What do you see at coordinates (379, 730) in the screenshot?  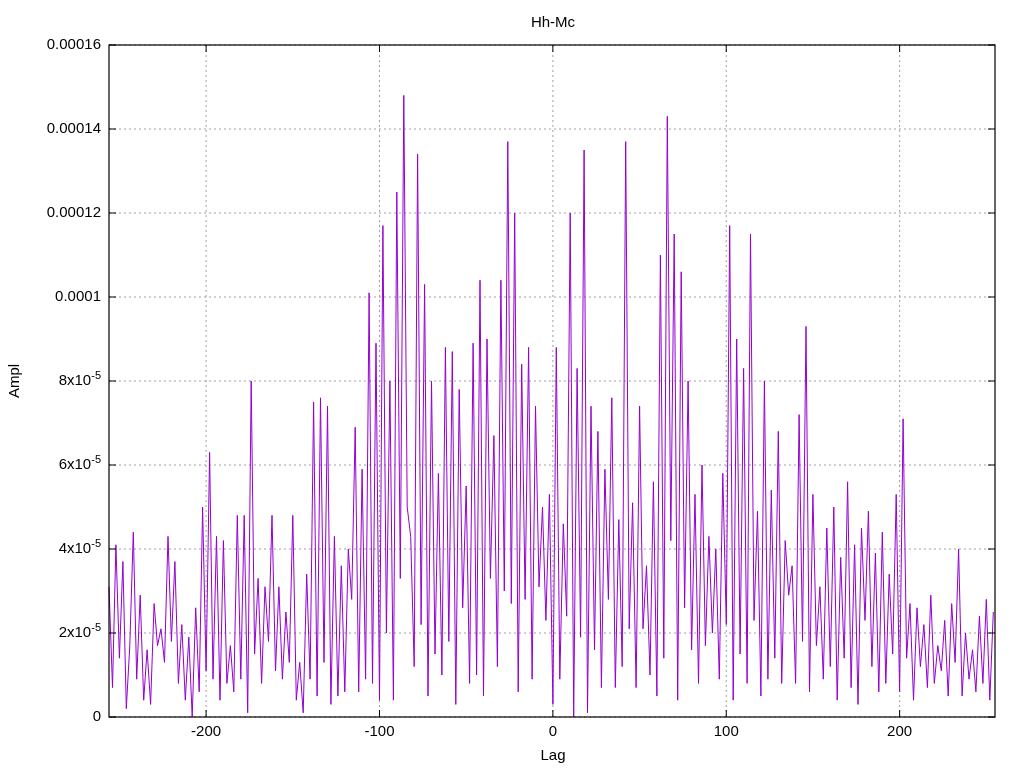 I see `x-tick-label: -100` at bounding box center [379, 730].